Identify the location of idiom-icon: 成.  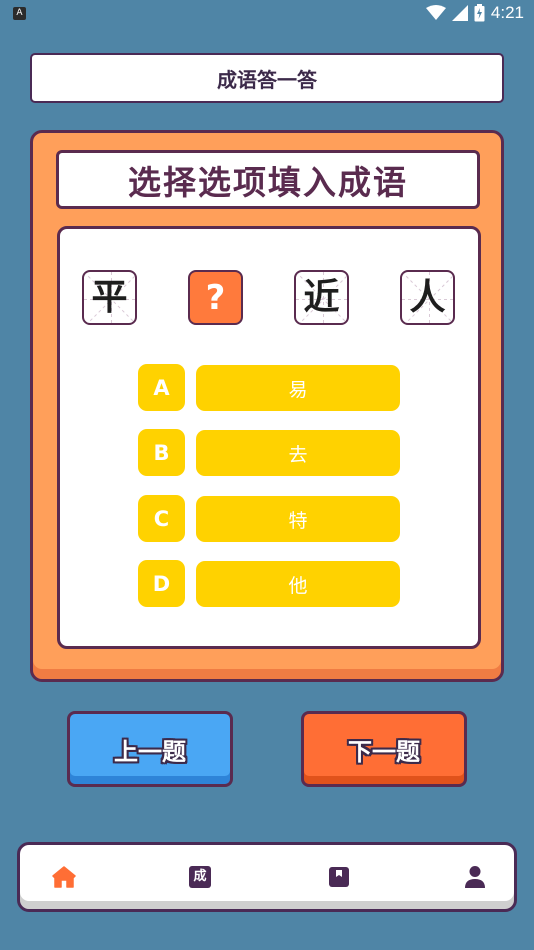
(200, 877).